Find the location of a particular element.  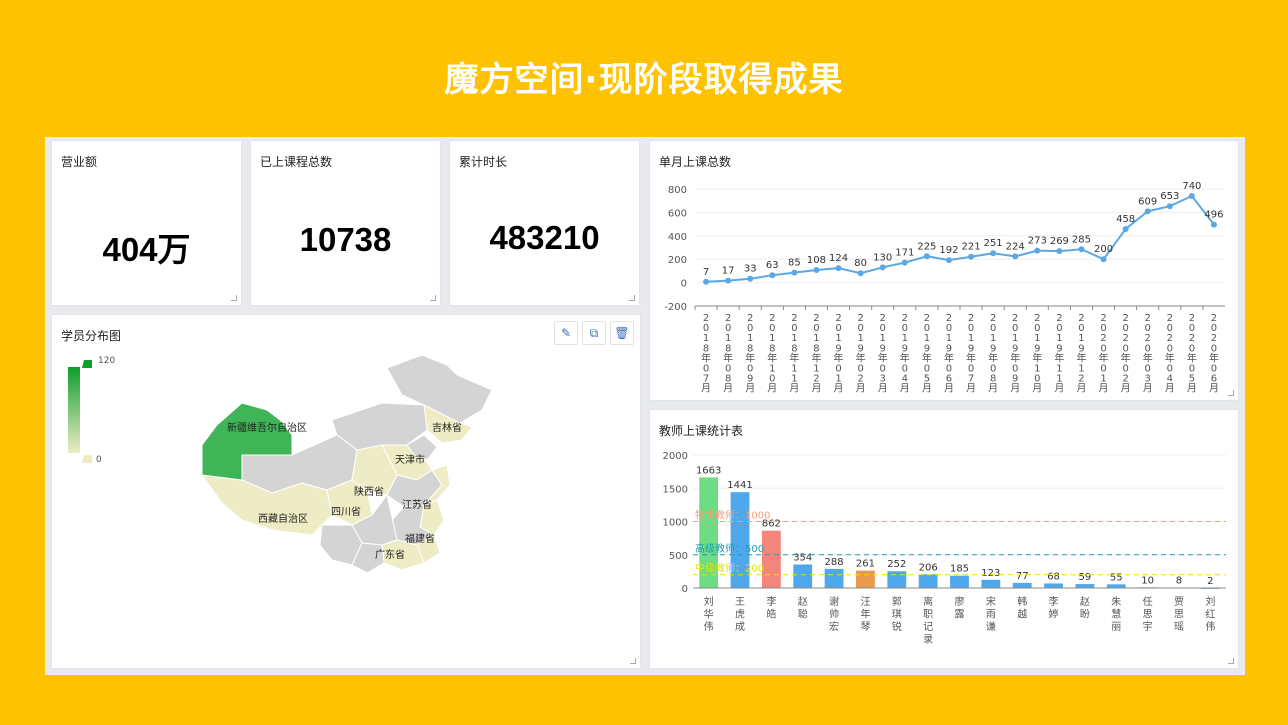

kpi-label: 已上课程总数 is located at coordinates (296, 162).